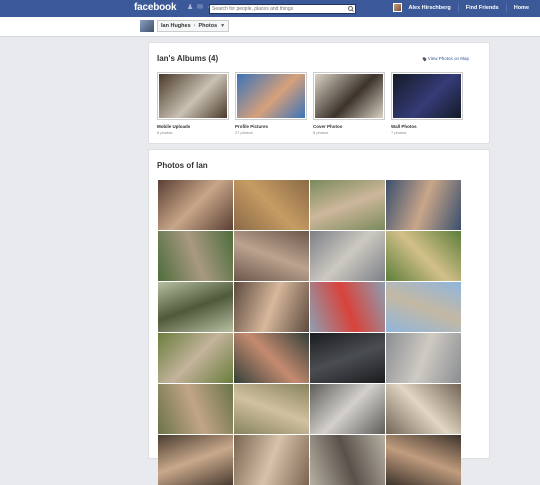 This screenshot has height=485, width=540. I want to click on breadcrumb-bar: Ian Hughes · Photos ▼, so click(270, 27).